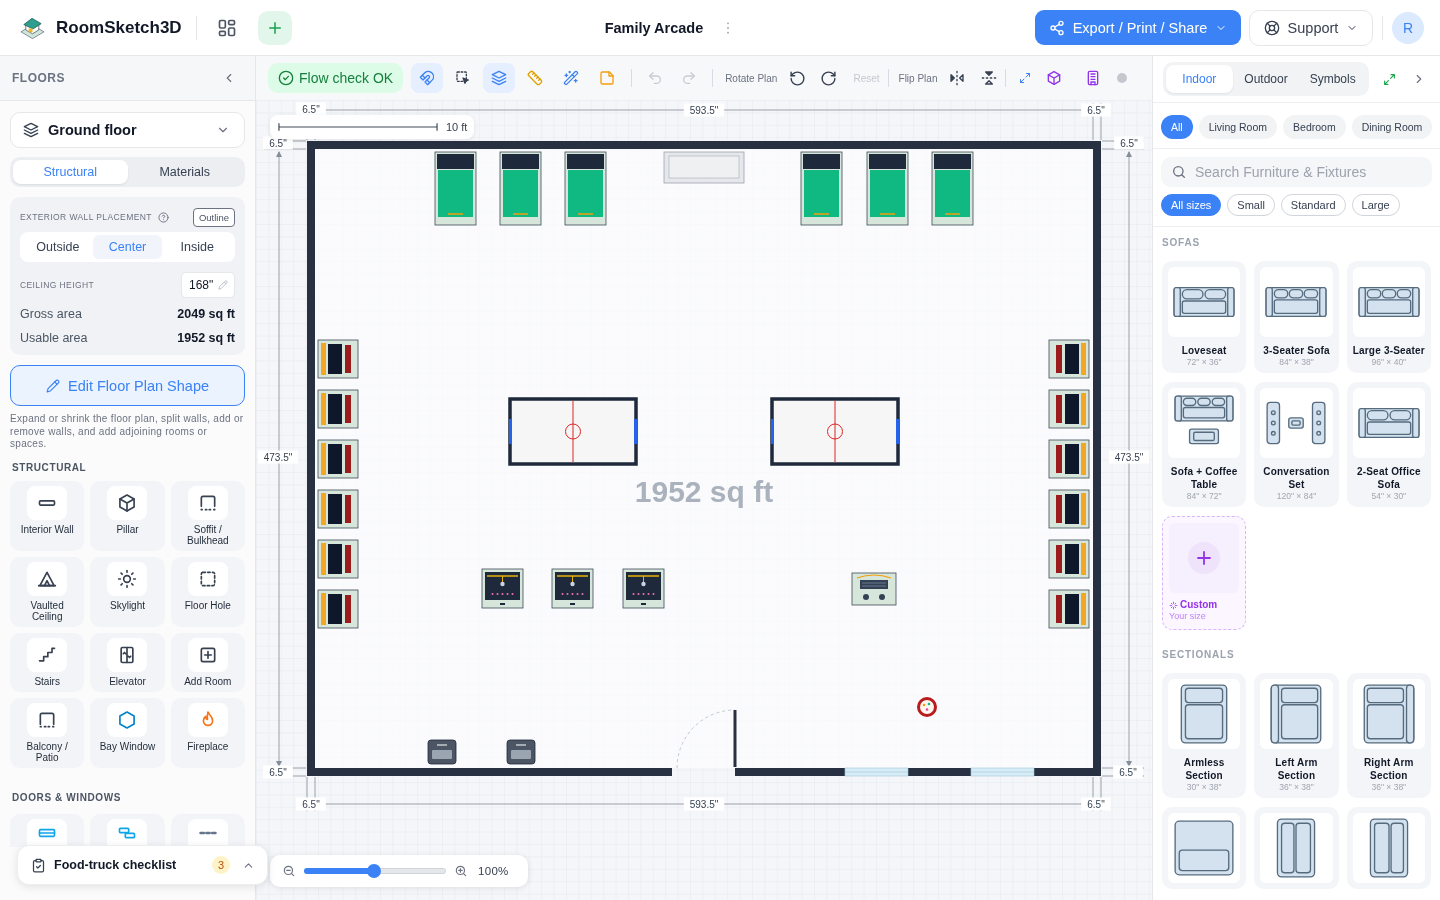 The height and width of the screenshot is (900, 1440). I want to click on furniture-card: Large 3-Seater 96" × 40", so click(1388, 317).